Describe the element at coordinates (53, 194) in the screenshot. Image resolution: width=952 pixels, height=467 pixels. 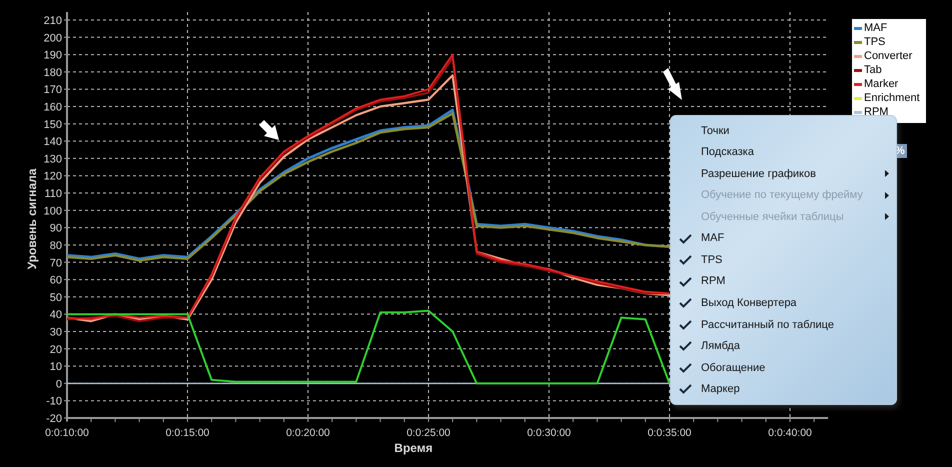
I see `tick-label: 110` at that location.